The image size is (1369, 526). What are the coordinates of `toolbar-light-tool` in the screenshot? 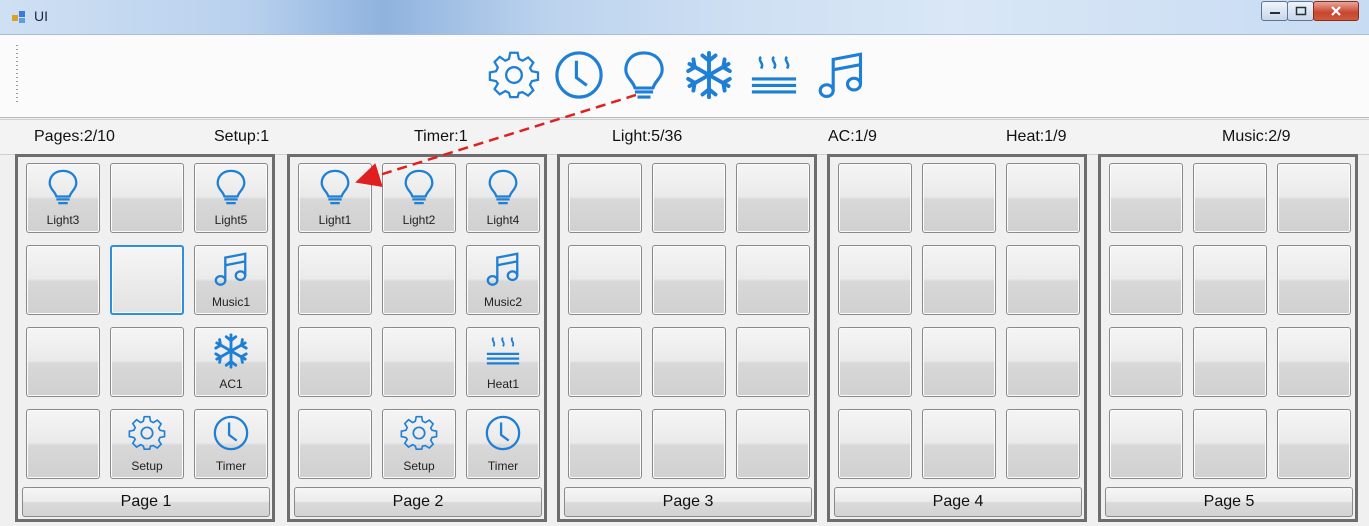 It's located at (644, 75).